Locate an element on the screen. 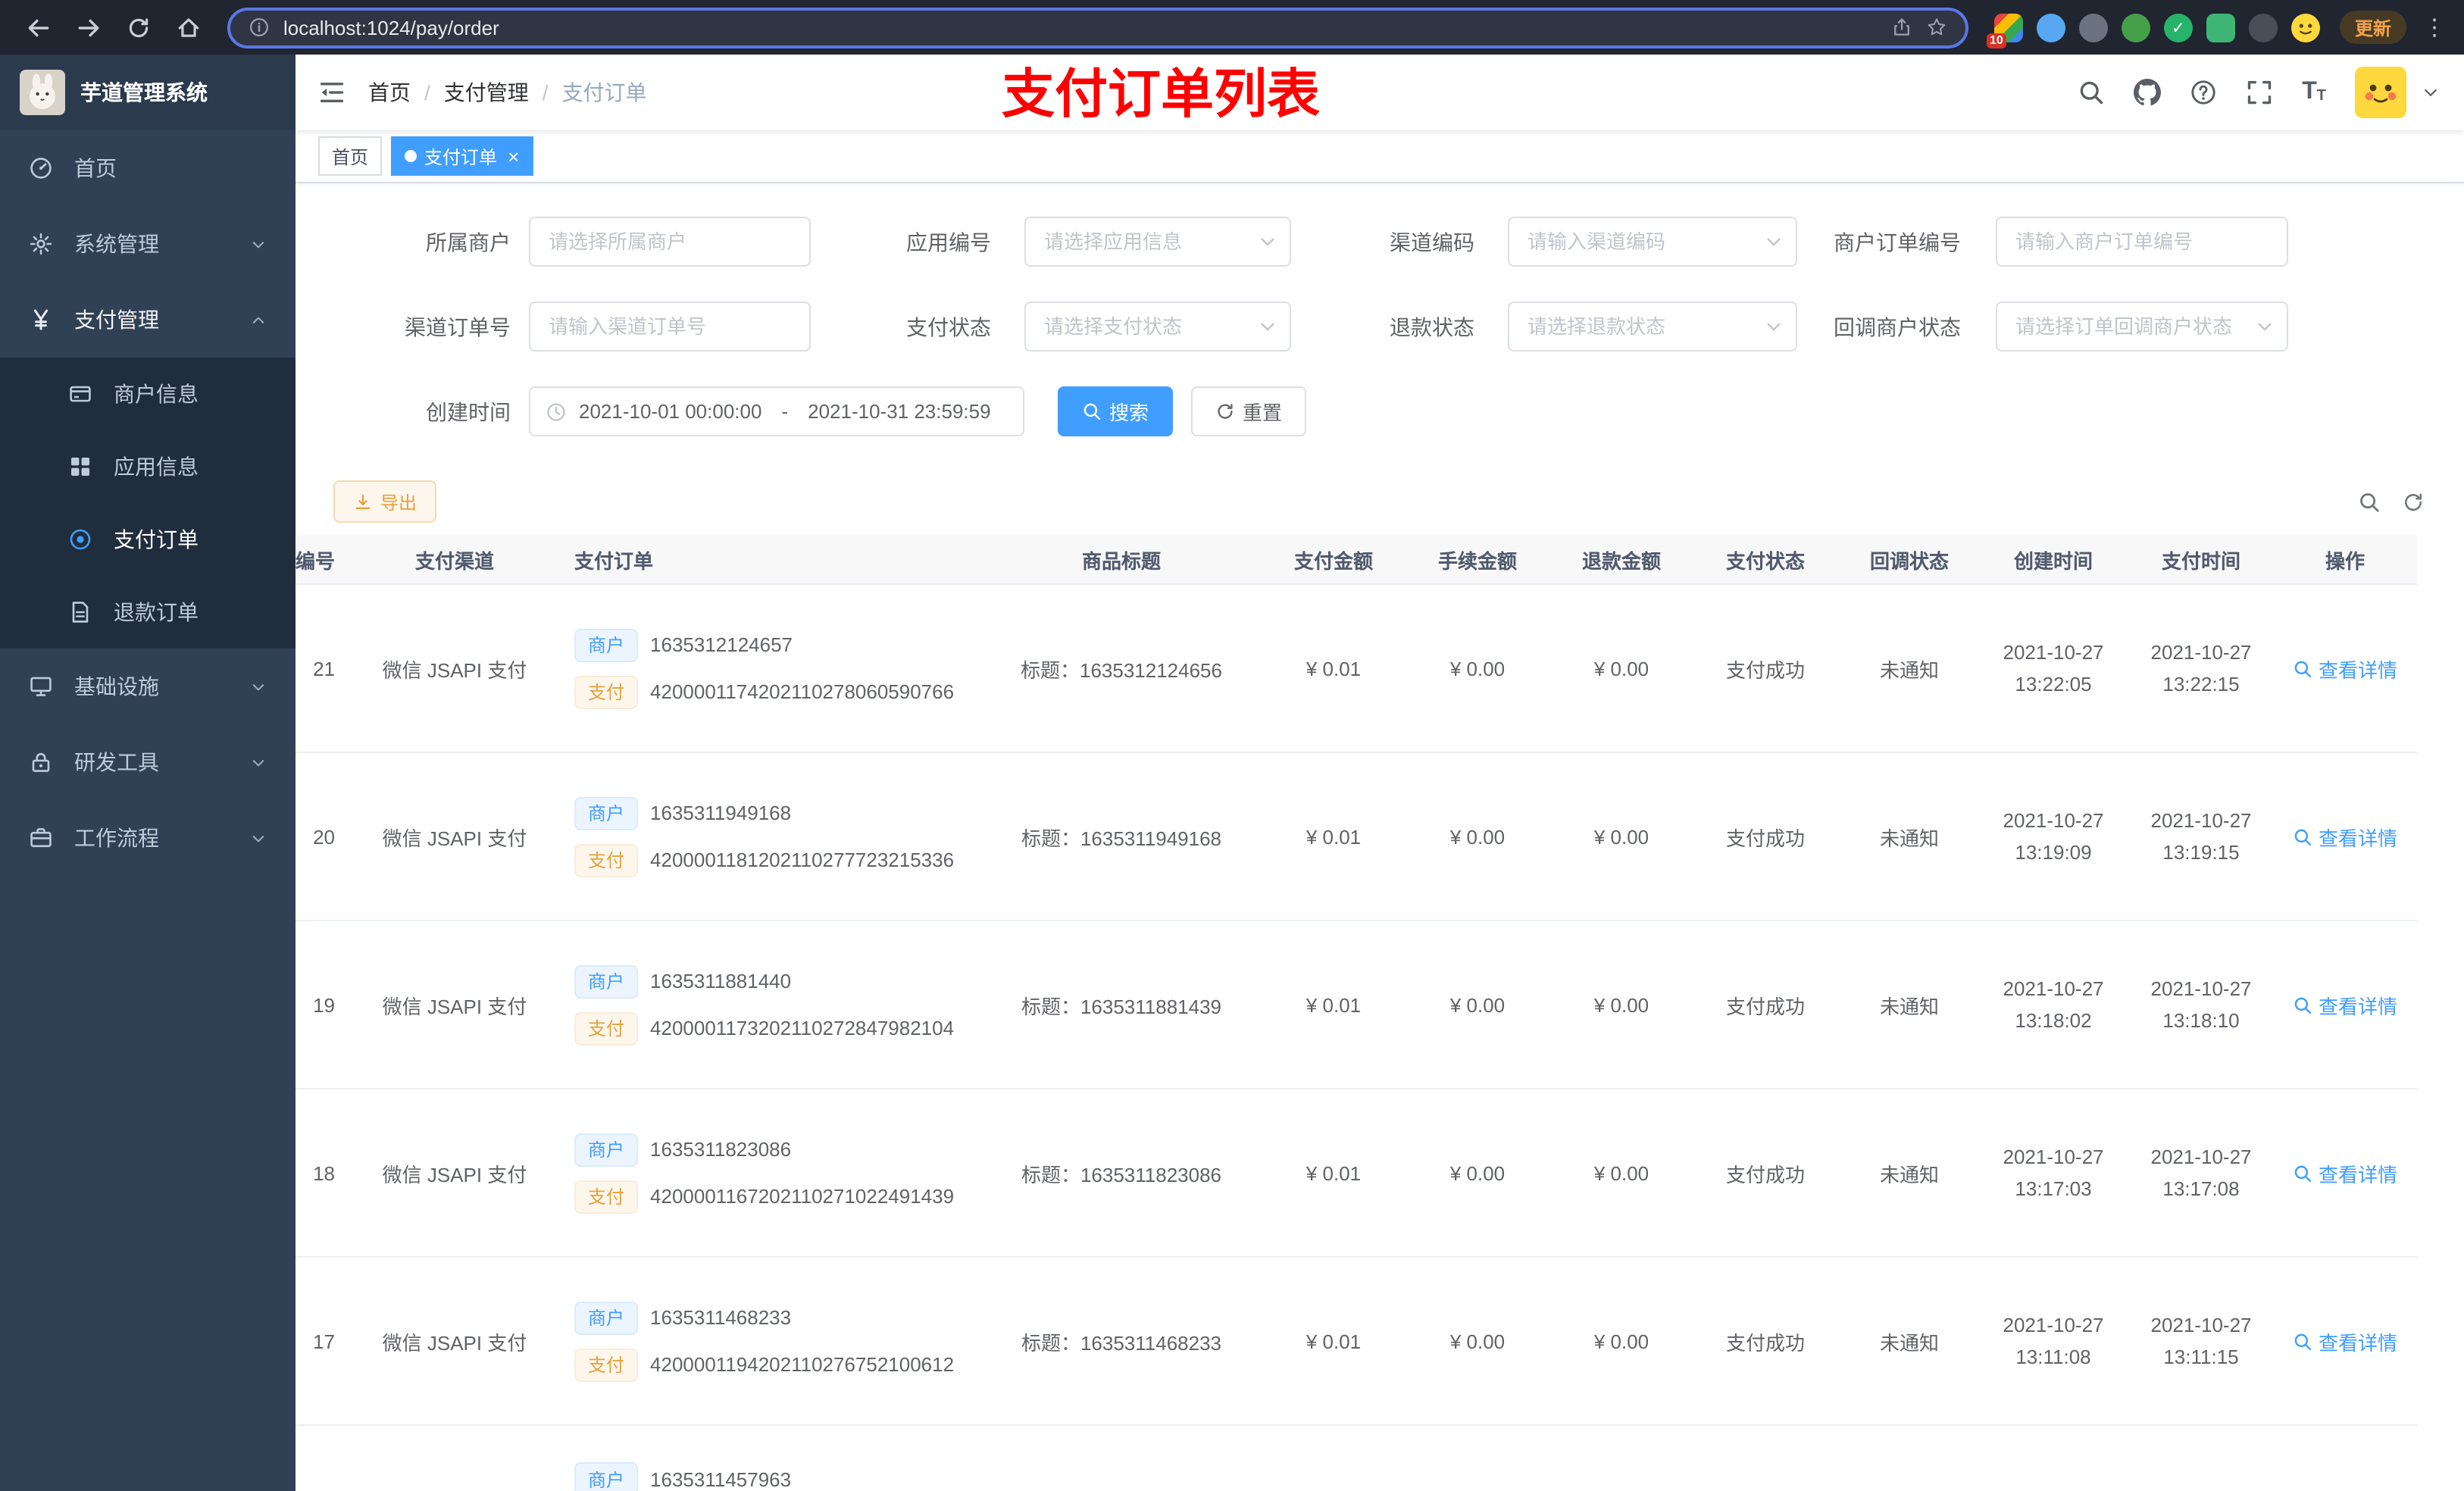 This screenshot has width=2464, height=1491. sidebar-item-workflow: 工作流程 is located at coordinates (147, 838).